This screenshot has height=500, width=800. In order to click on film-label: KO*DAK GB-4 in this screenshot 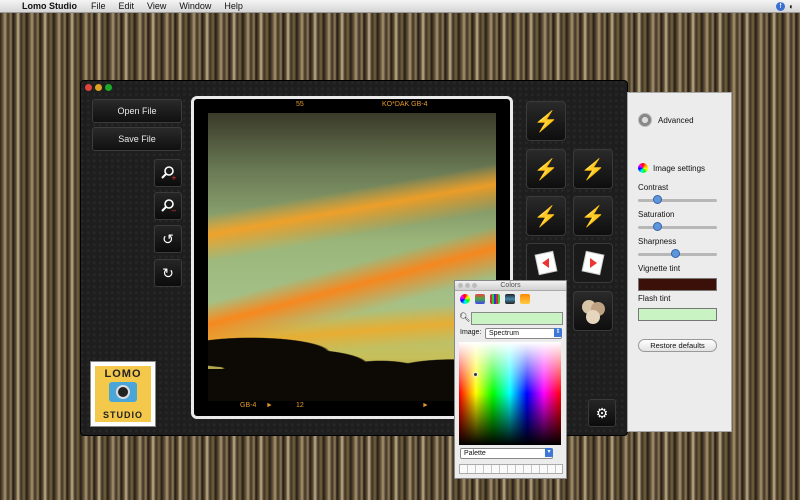, I will do `click(405, 104)`.